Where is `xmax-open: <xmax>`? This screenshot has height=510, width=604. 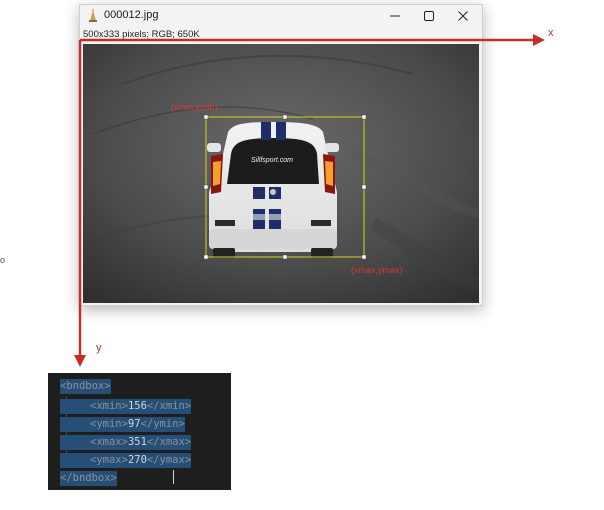
xmax-open: <xmax> is located at coordinates (109, 442).